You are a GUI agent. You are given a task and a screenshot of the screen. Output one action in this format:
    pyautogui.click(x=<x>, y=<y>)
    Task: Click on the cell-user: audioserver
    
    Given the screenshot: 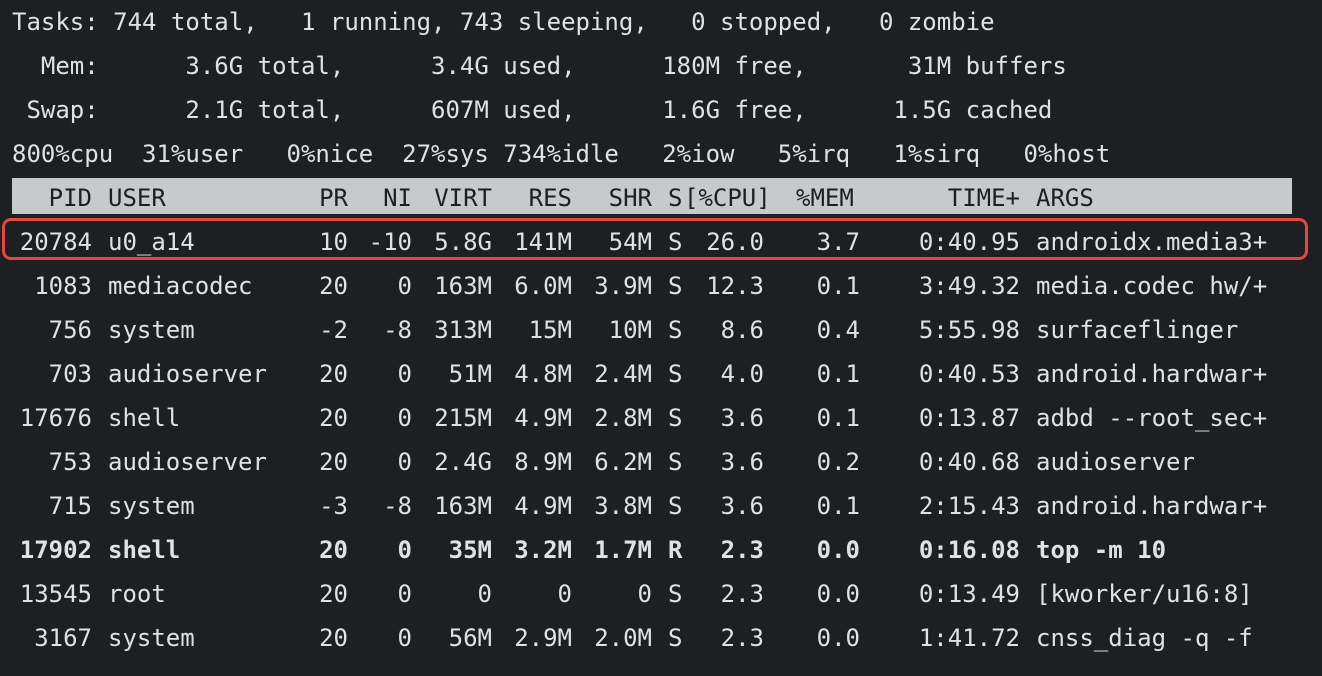 What is the action you would take?
    pyautogui.click(x=187, y=374)
    